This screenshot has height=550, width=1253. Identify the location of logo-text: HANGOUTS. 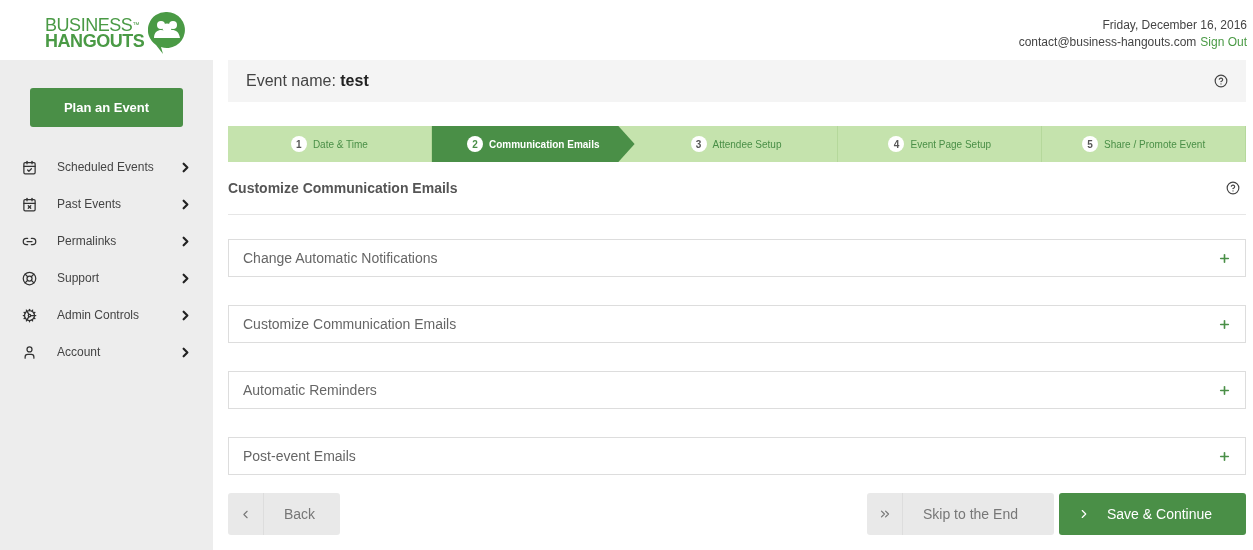
(95, 41).